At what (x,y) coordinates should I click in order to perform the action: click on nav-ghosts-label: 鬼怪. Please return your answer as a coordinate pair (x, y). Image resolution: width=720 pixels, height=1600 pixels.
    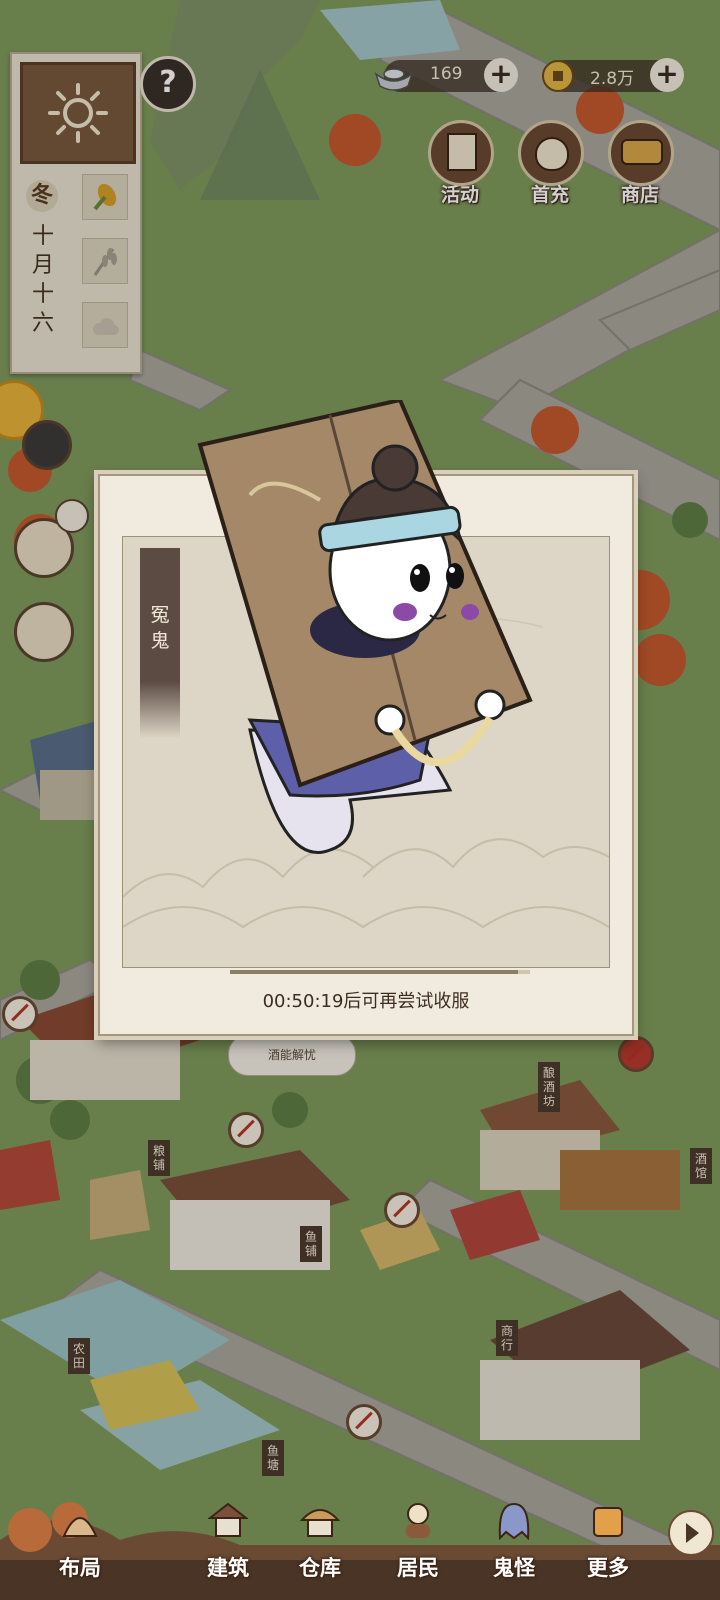
    Looking at the image, I should click on (514, 1568).